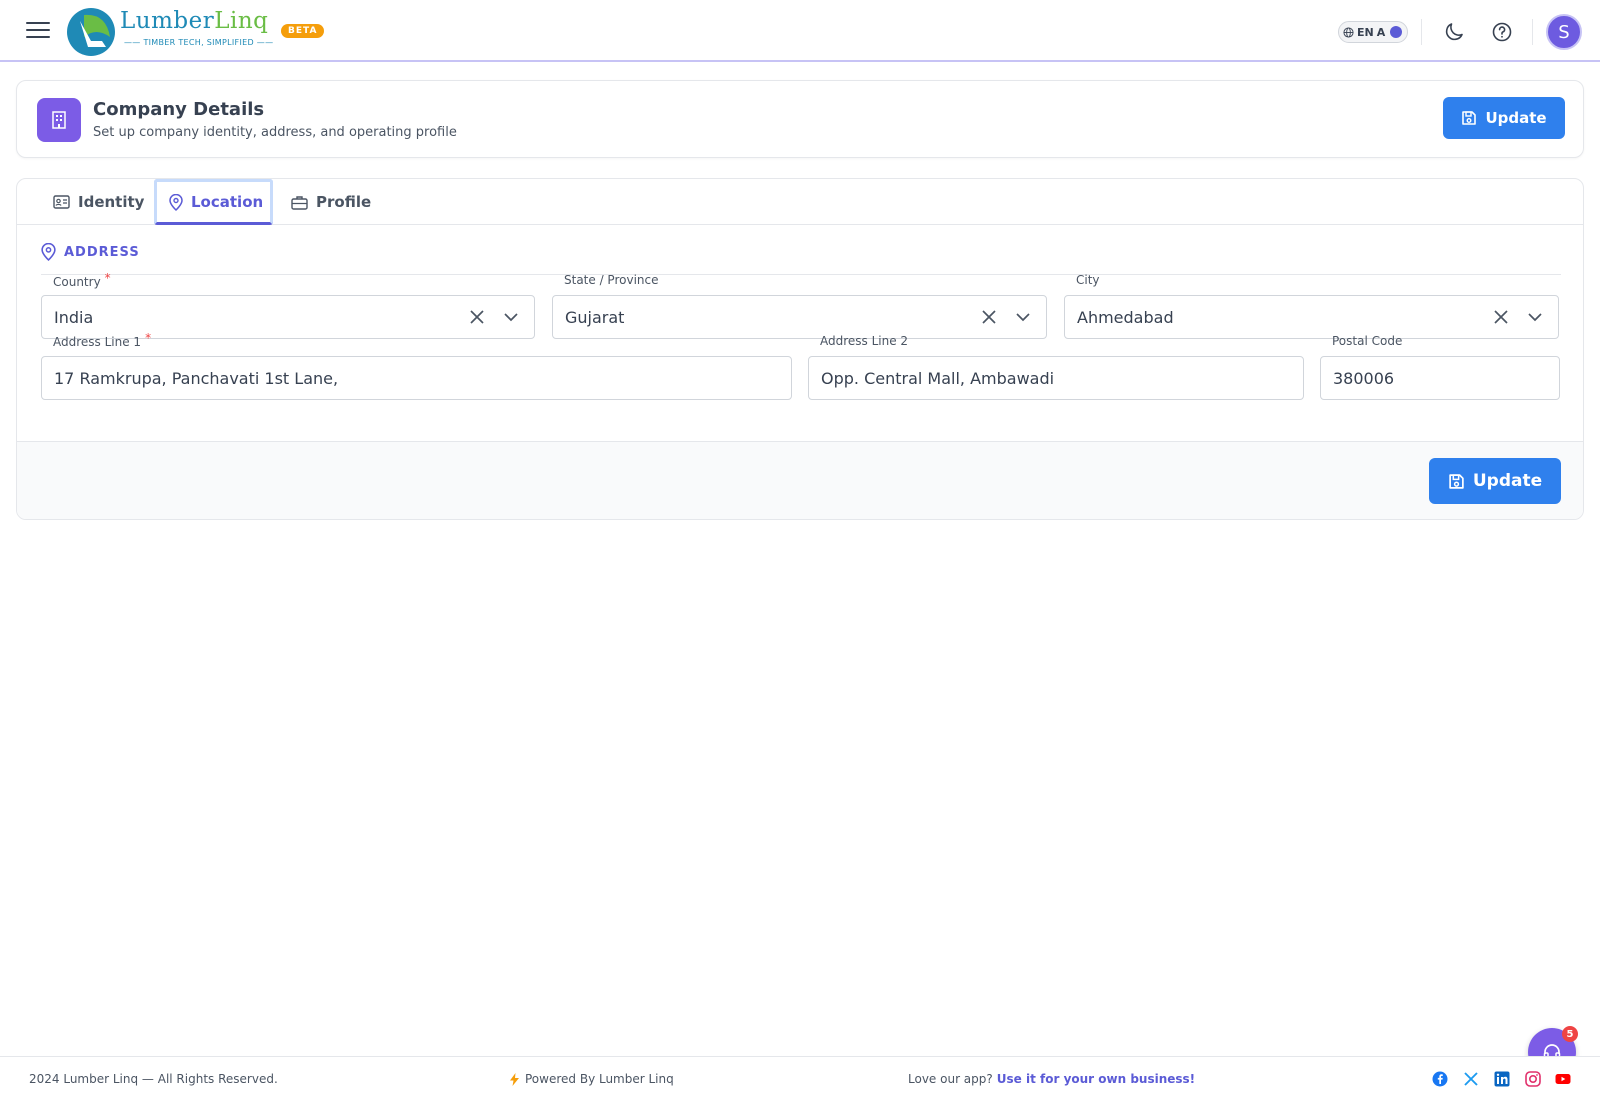 Image resolution: width=1600 pixels, height=1100 pixels. I want to click on address-line2-label: Address Line 2, so click(864, 341).